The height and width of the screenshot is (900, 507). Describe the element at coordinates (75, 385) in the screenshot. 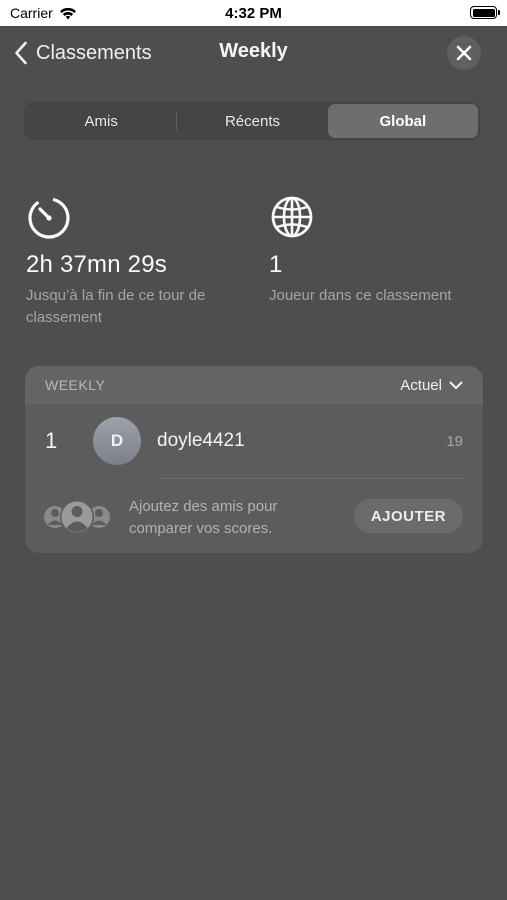

I see `leaderboard-title: WEEKLY` at that location.